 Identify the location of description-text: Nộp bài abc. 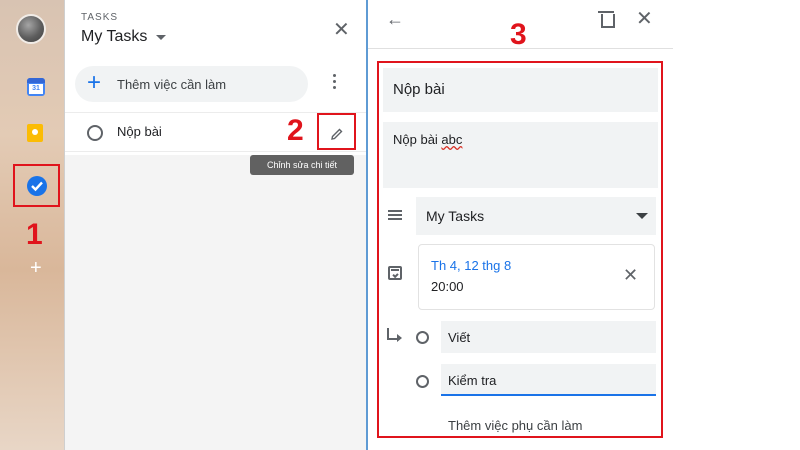
(427, 139).